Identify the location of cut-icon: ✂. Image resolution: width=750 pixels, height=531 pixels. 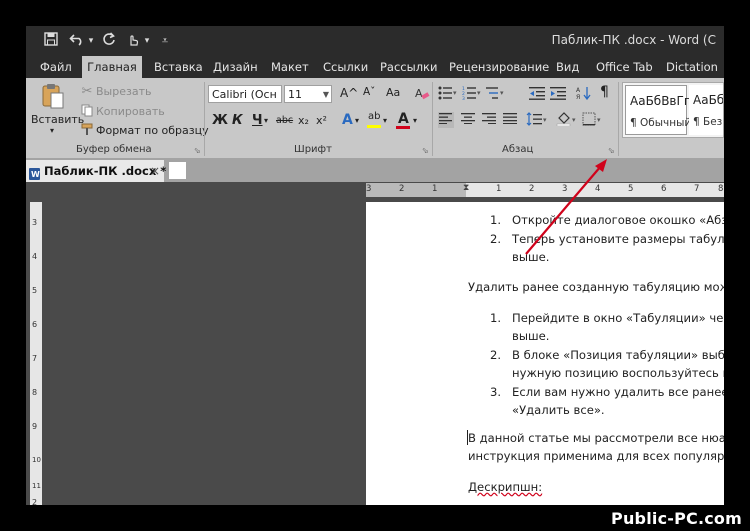
(87, 92).